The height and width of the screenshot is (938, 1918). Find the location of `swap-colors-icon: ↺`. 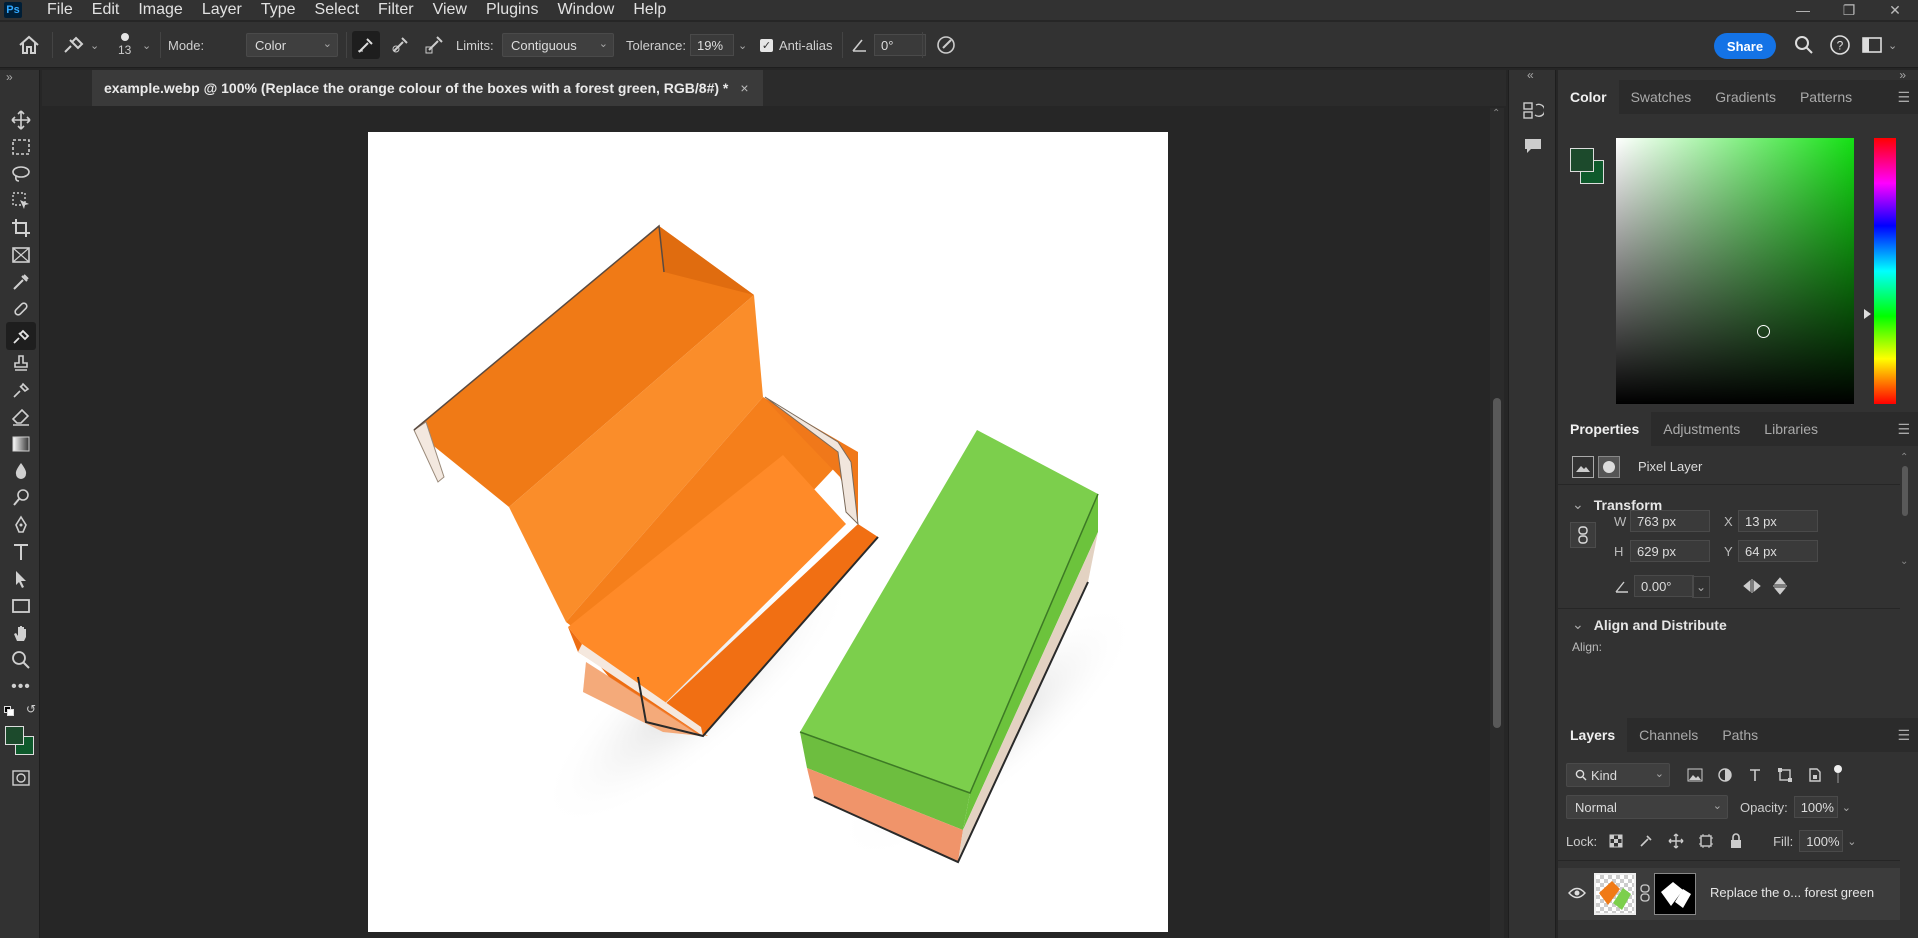

swap-colors-icon: ↺ is located at coordinates (31, 709).